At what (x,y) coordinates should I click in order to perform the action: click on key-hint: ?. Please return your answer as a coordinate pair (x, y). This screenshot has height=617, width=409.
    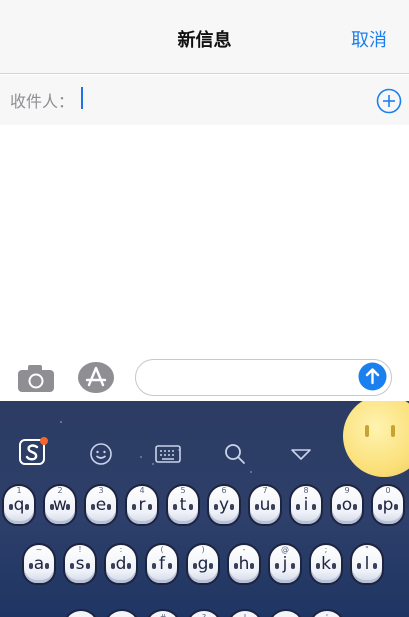
    Looking at the image, I should click on (204, 615).